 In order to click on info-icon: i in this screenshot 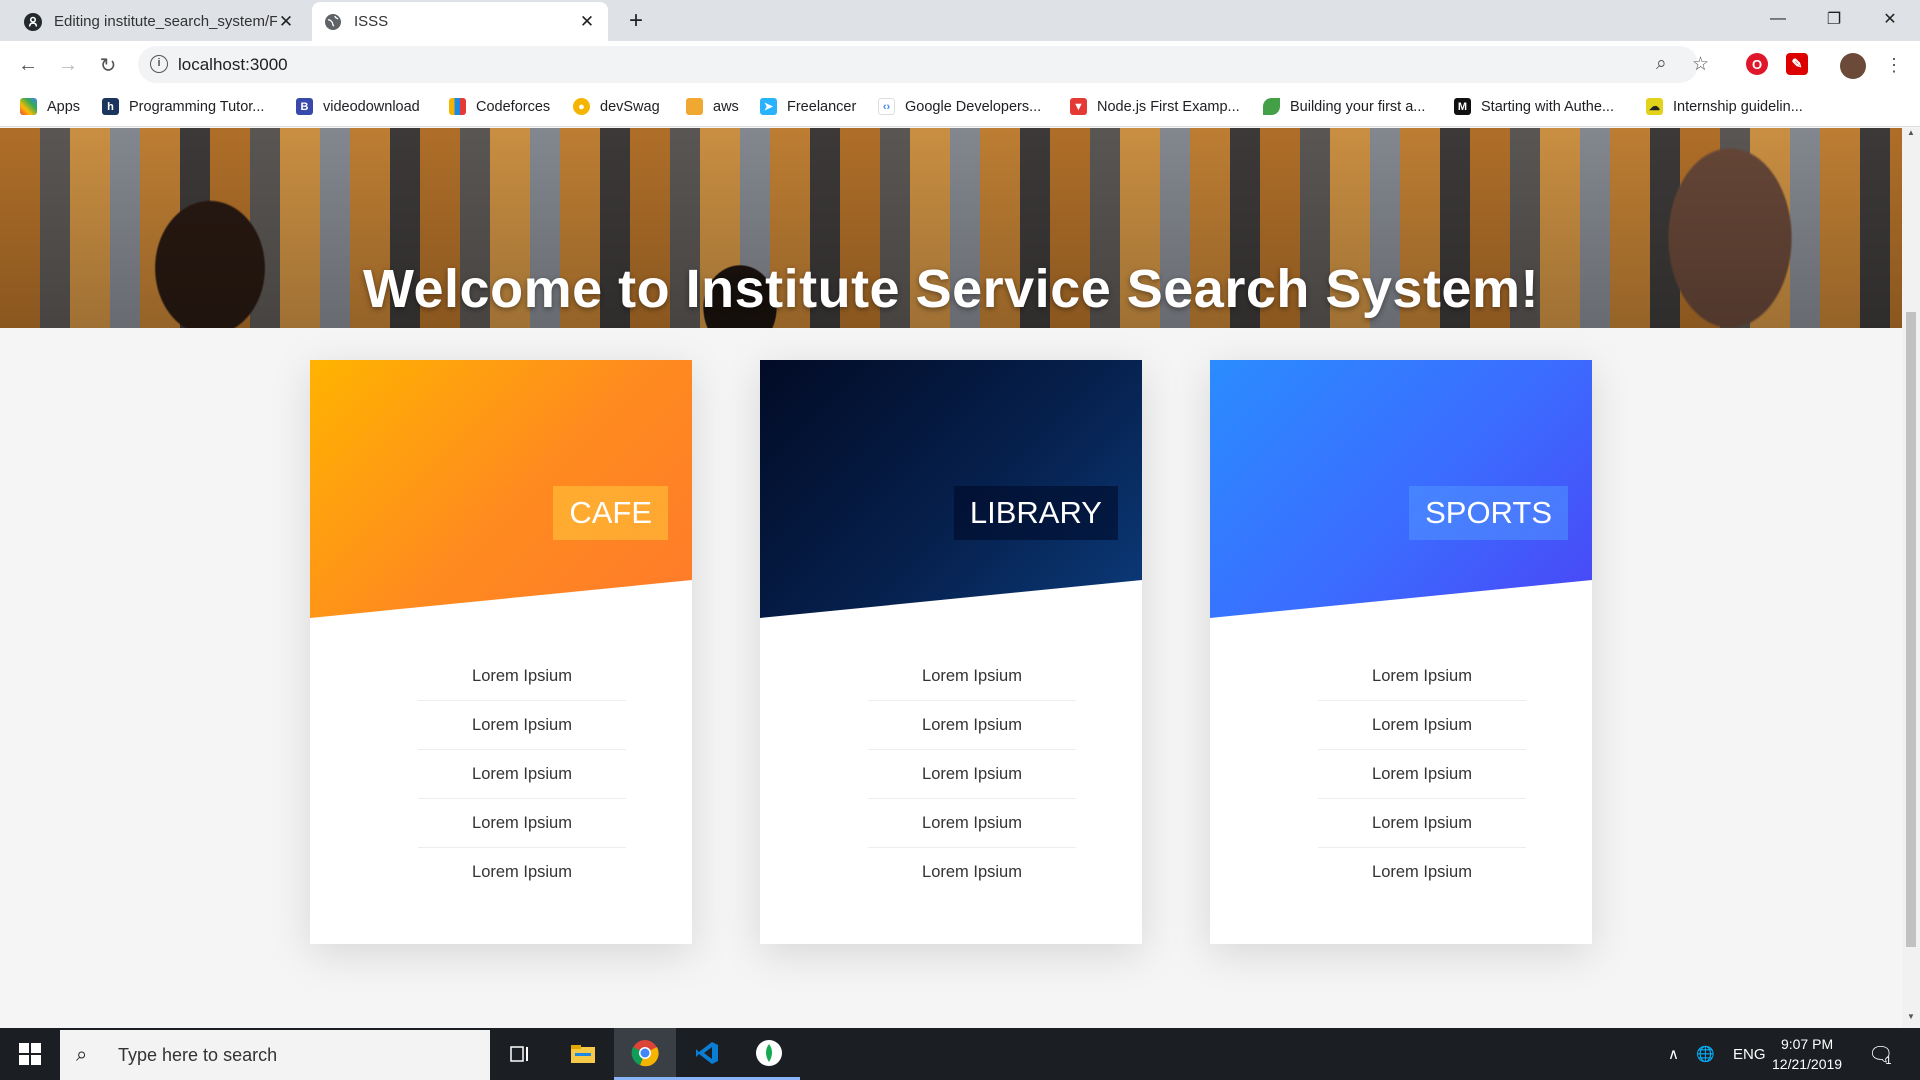, I will do `click(159, 64)`.